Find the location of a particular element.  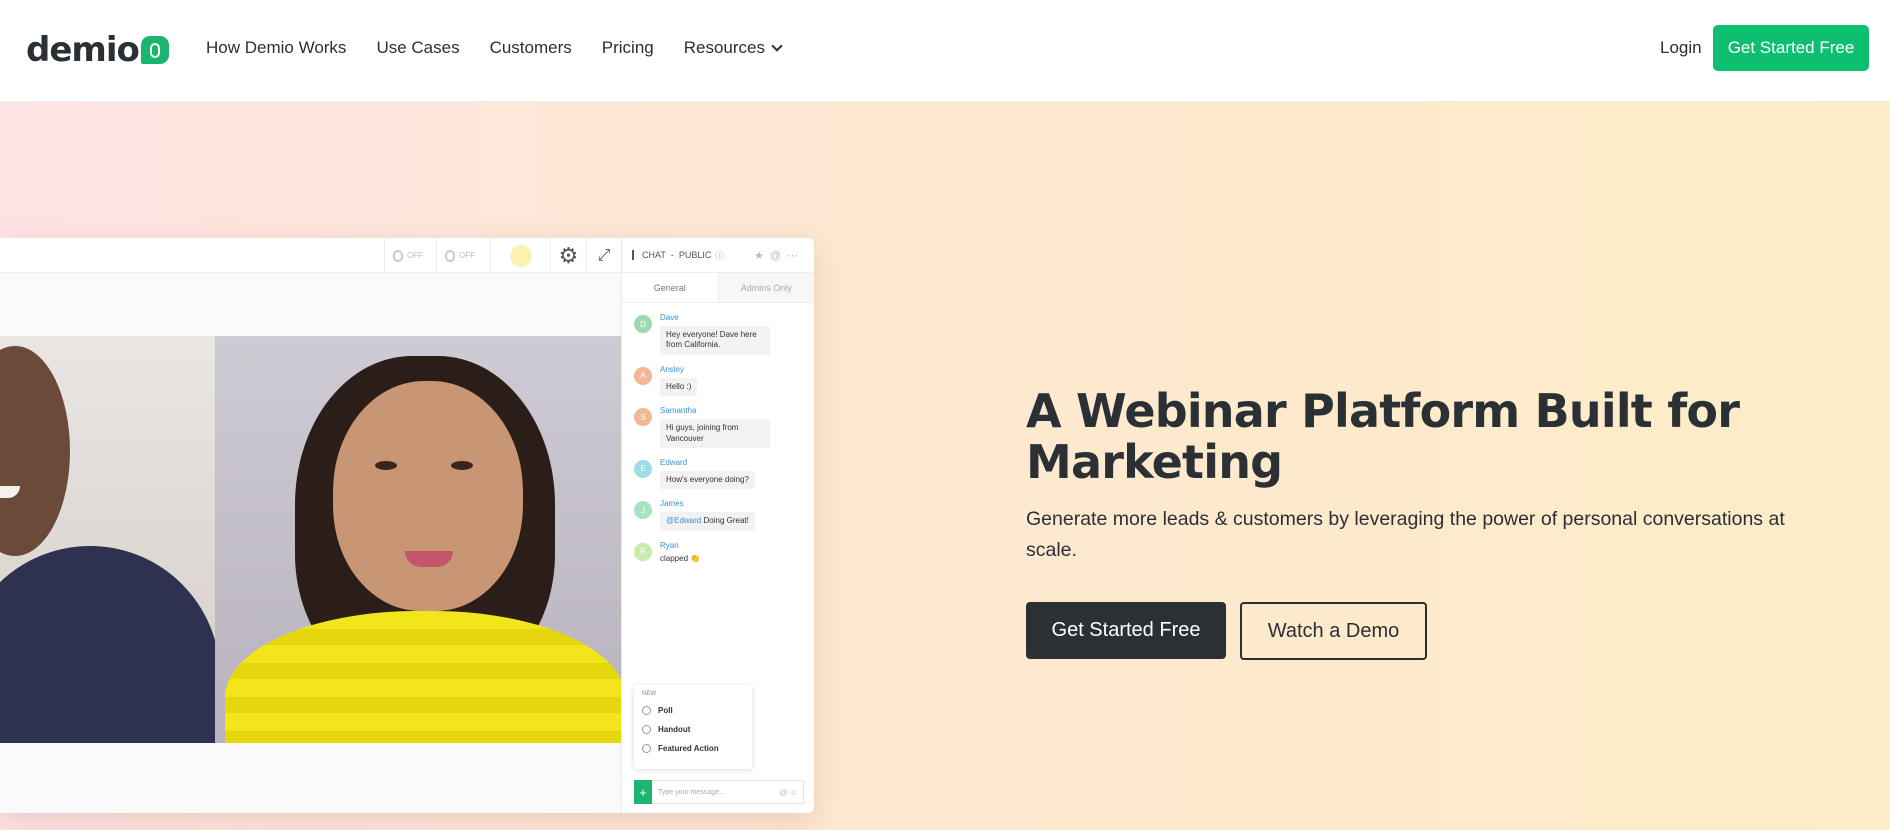

chat-message-input: + Type your message... @ ☺ is located at coordinates (719, 792).